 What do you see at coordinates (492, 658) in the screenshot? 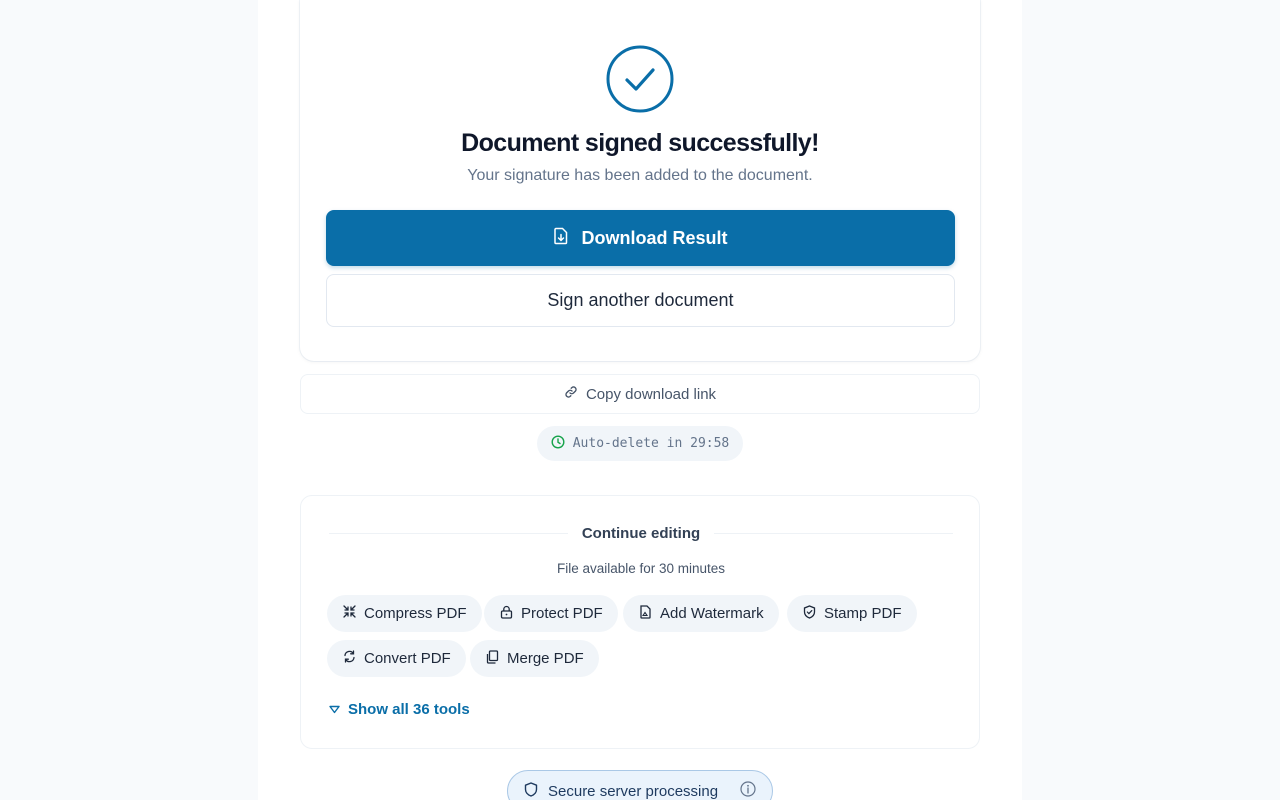
I see `merge-icon` at bounding box center [492, 658].